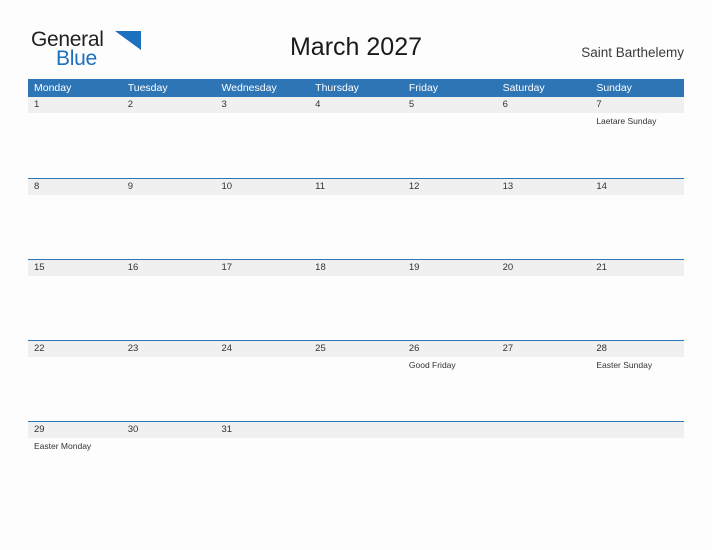 The height and width of the screenshot is (550, 712). Describe the element at coordinates (414, 186) in the screenshot. I see `day-number: 12` at that location.